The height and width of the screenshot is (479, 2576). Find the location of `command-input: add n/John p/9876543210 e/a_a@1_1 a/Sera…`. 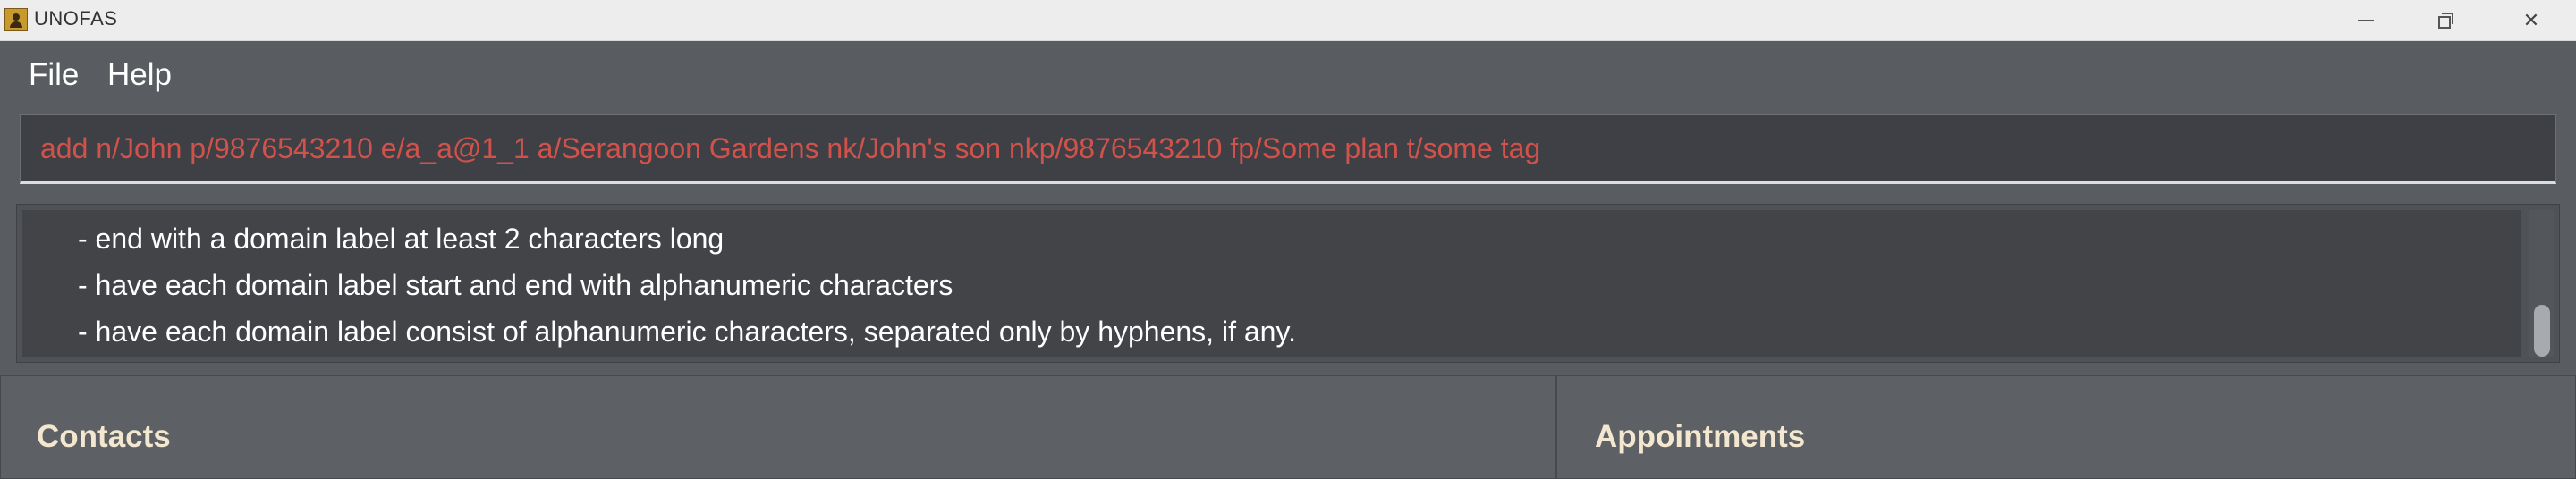

command-input: add n/John p/9876543210 e/a_a@1_1 a/Sera… is located at coordinates (1288, 149).